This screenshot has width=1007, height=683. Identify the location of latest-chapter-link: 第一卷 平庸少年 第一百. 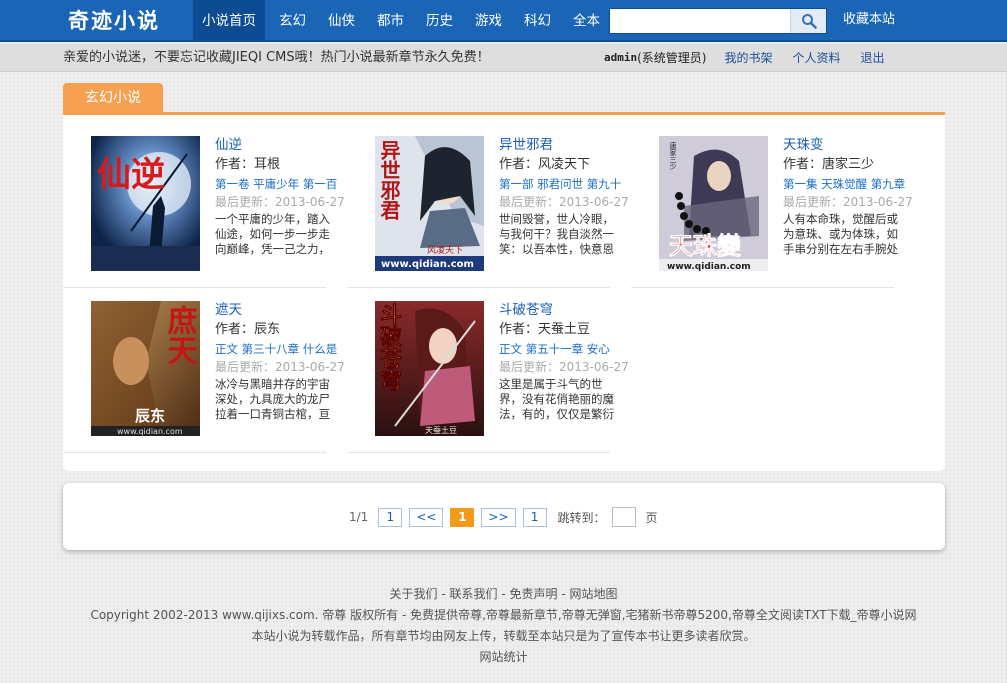
(279, 185).